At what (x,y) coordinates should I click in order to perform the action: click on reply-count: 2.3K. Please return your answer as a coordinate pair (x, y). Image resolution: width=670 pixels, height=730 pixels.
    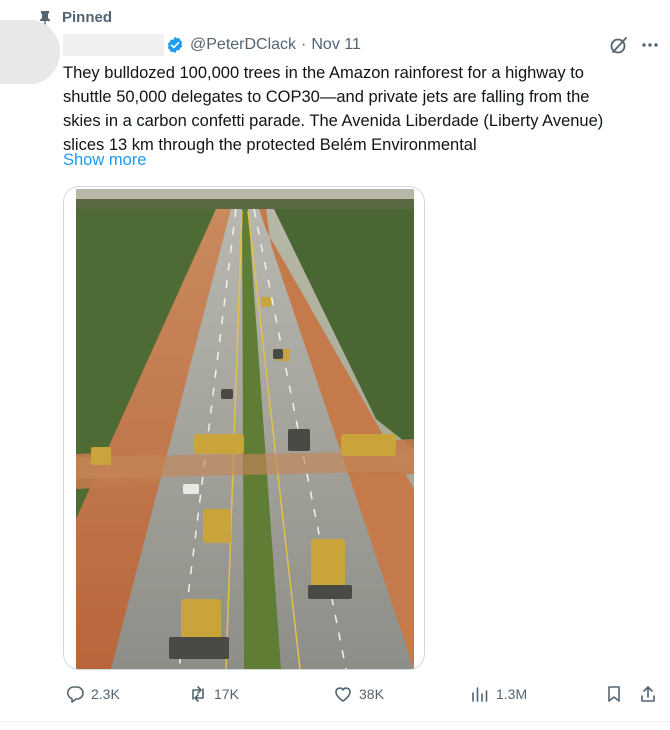
    Looking at the image, I should click on (105, 694).